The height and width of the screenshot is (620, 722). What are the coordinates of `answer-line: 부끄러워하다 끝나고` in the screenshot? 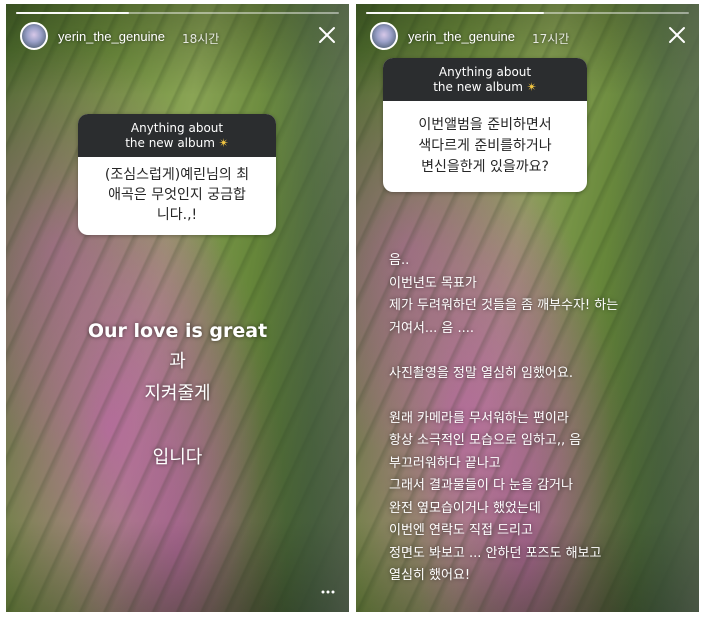 It's located at (445, 463).